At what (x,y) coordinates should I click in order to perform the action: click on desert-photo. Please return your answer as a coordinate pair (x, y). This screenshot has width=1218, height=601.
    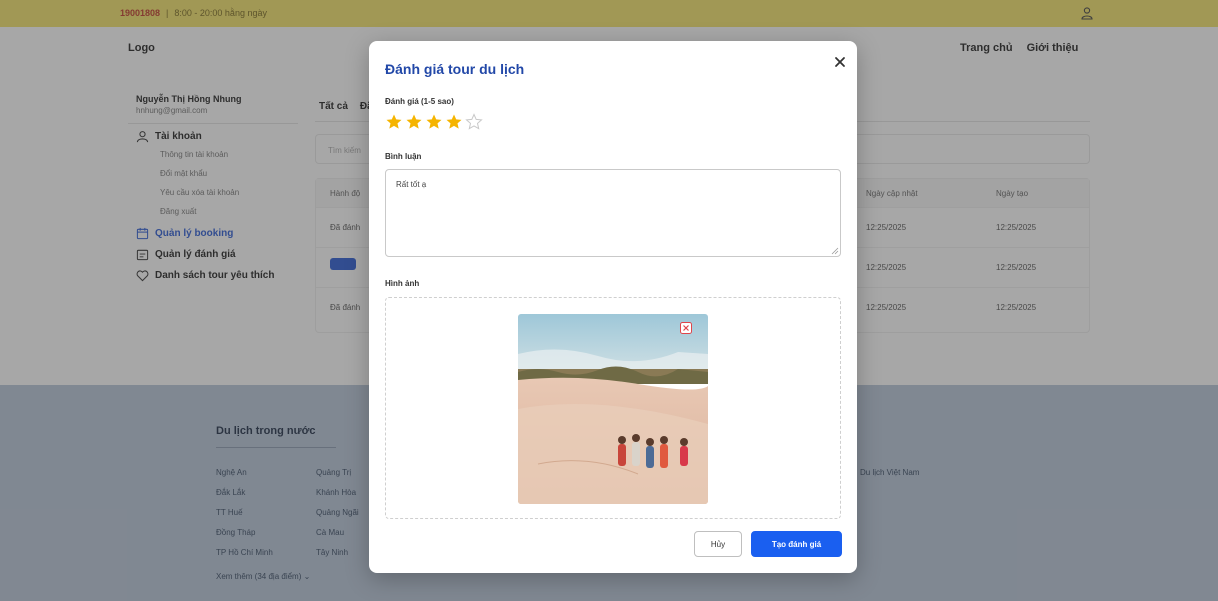
    Looking at the image, I should click on (613, 409).